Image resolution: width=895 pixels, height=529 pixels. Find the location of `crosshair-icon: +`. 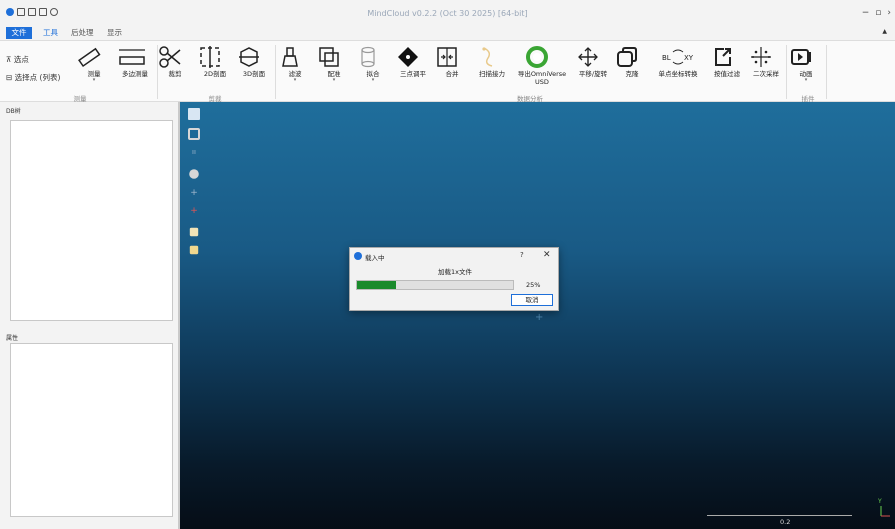

crosshair-icon: + is located at coordinates (539, 317).